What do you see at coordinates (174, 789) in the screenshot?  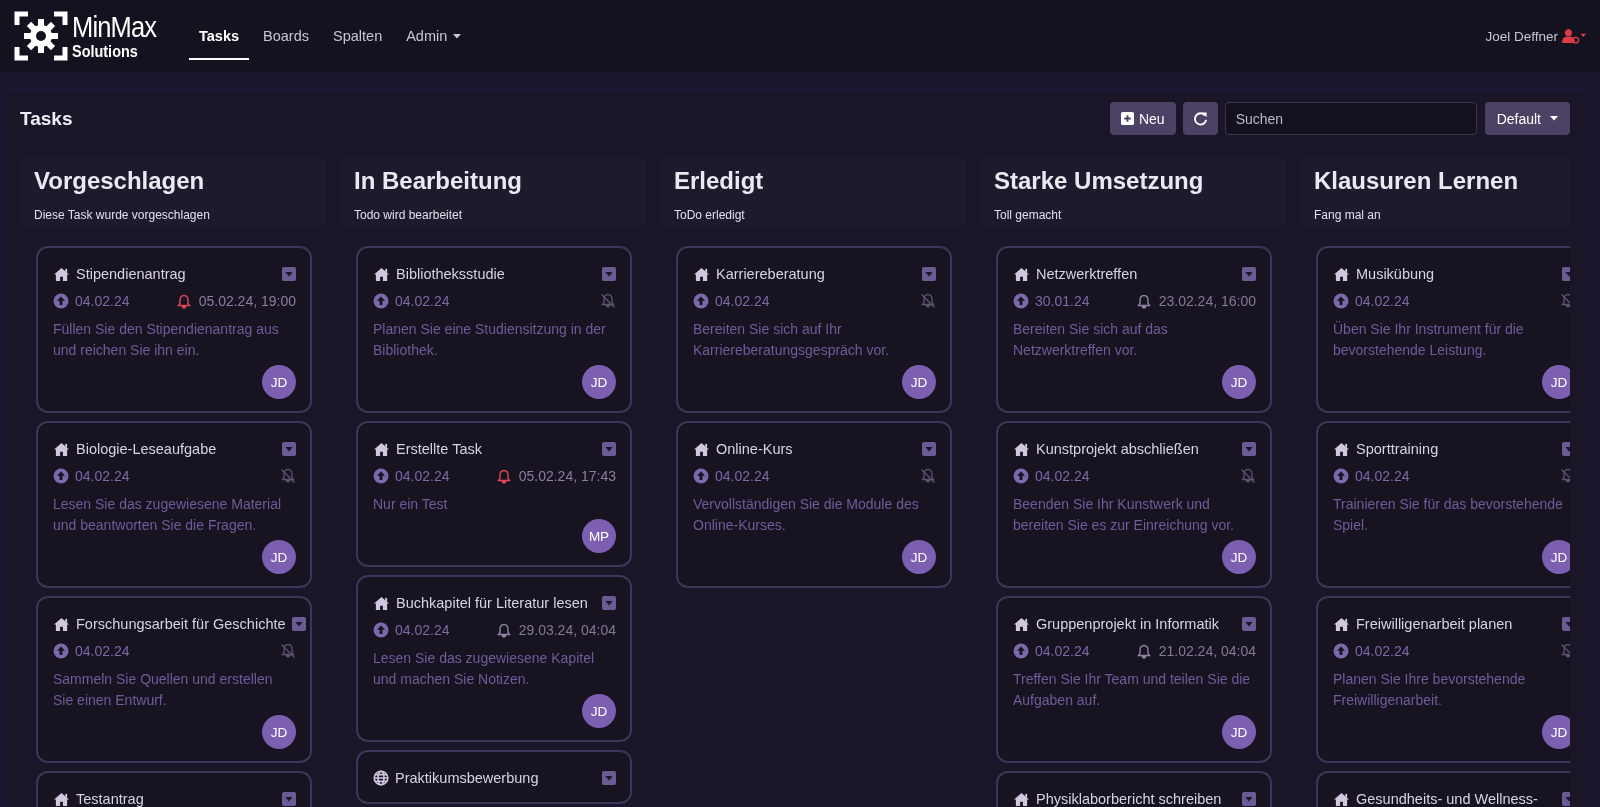 I see `task-card: Testantrag` at bounding box center [174, 789].